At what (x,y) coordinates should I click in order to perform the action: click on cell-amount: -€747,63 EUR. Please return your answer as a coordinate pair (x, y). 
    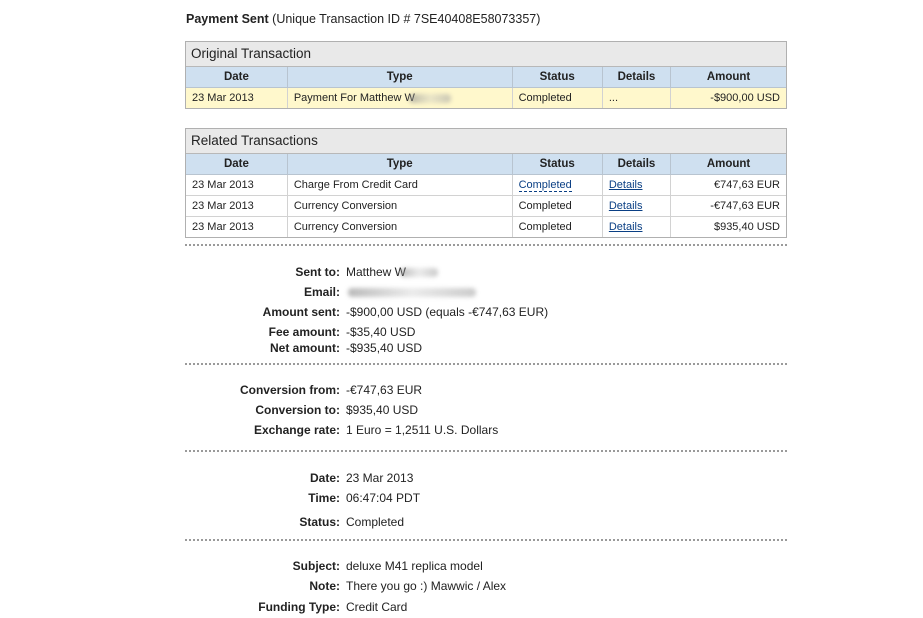
    Looking at the image, I should click on (728, 206).